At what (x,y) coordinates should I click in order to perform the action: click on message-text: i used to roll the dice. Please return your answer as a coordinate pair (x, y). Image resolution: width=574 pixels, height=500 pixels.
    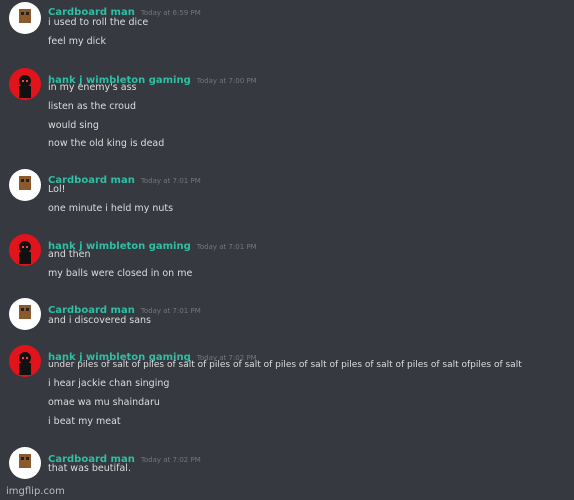
    Looking at the image, I should click on (98, 22).